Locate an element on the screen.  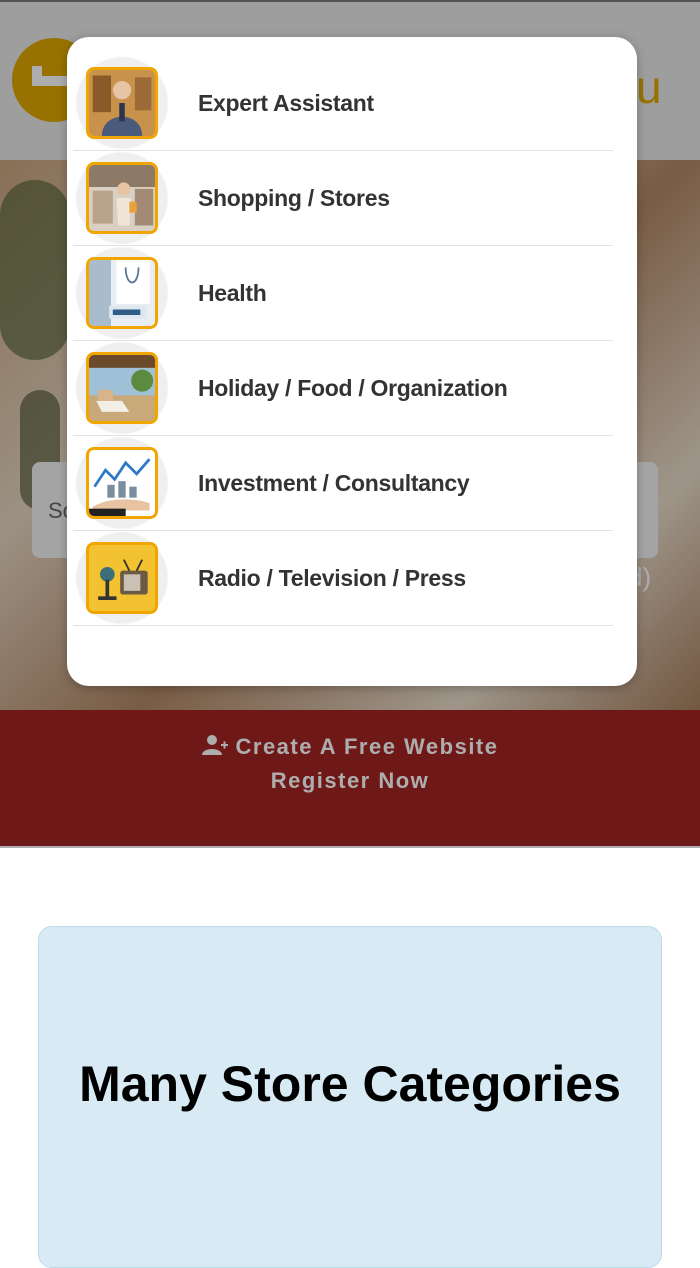
category-item-expert-assistant: Expert Assistant is located at coordinates (343, 103).